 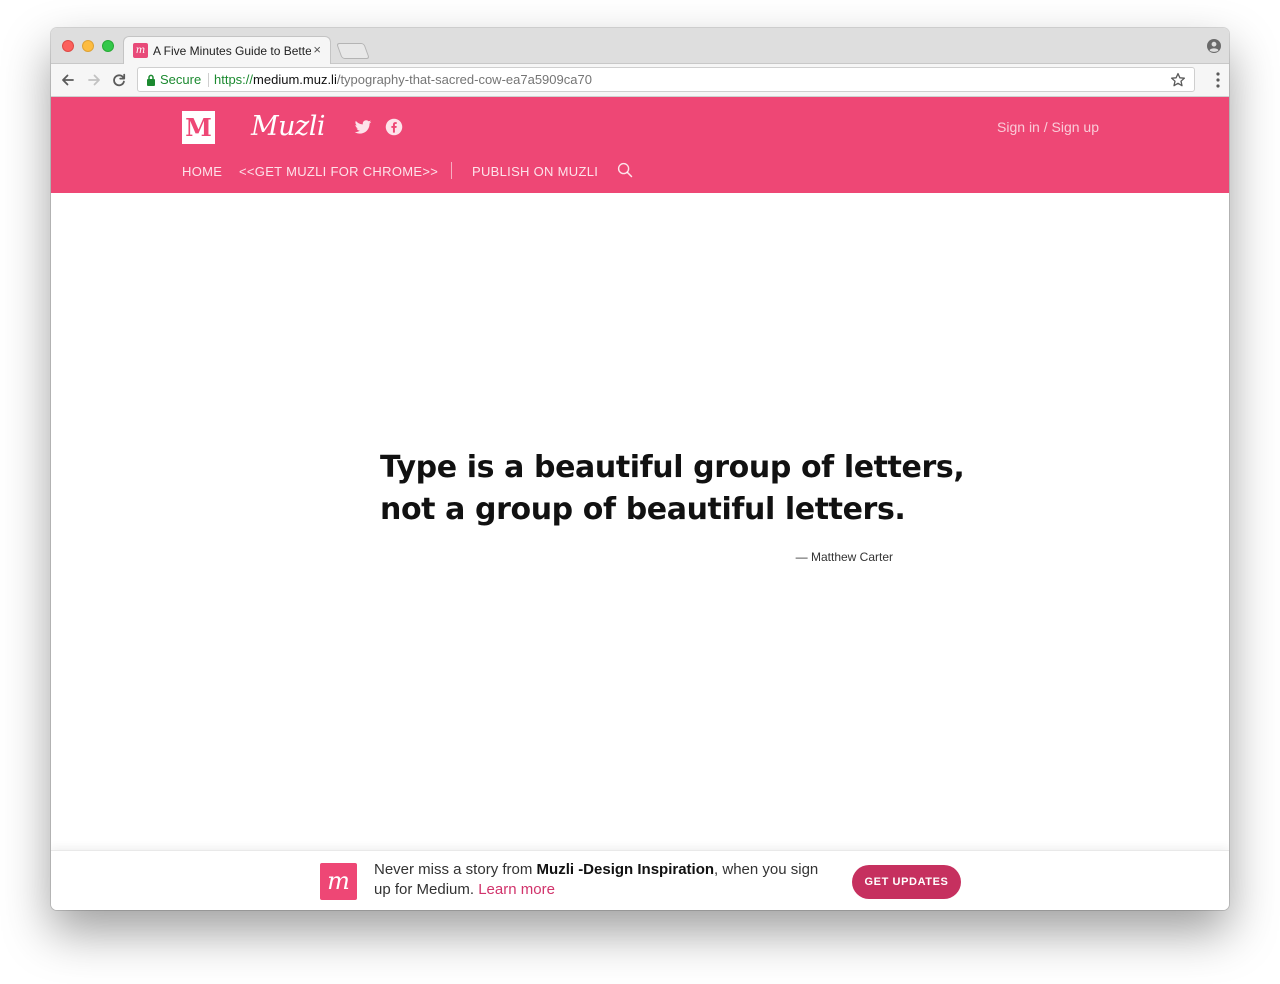 I want to click on nav-home: HOME, so click(x=202, y=172).